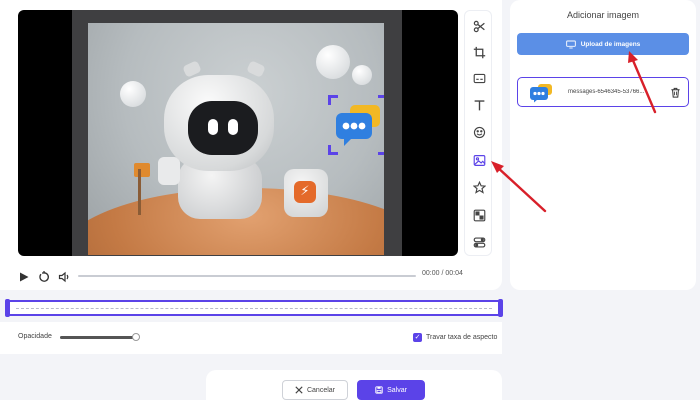 This screenshot has height=400, width=700. I want to click on cancel-label: Cancelar, so click(320, 390).